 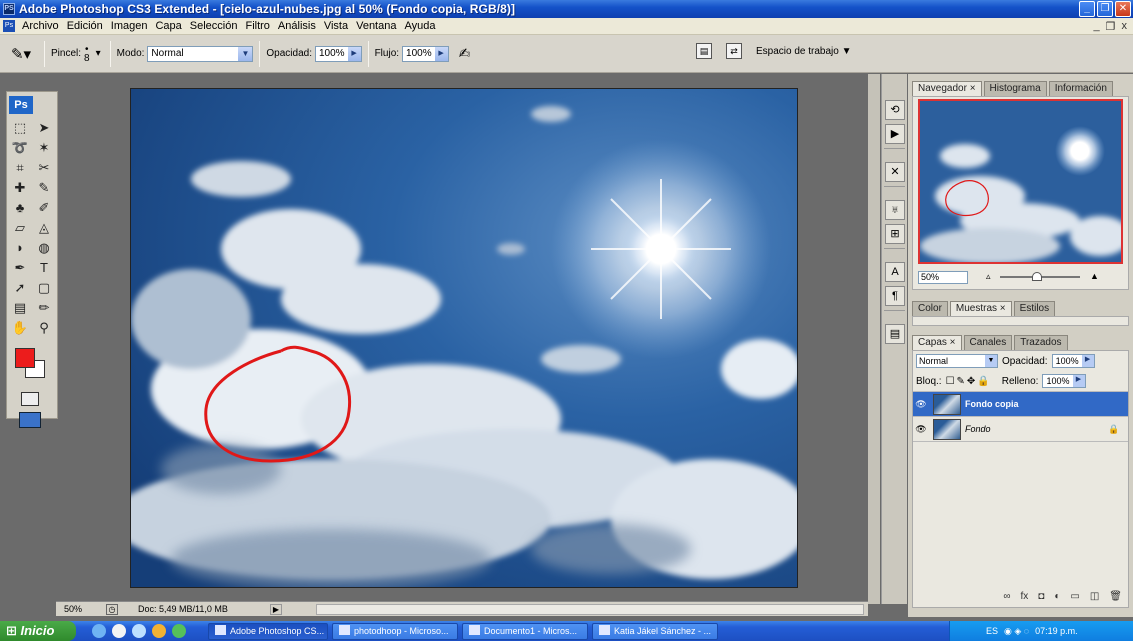 What do you see at coordinates (44, 208) in the screenshot?
I see `history-brush-tool-icon: ✐` at bounding box center [44, 208].